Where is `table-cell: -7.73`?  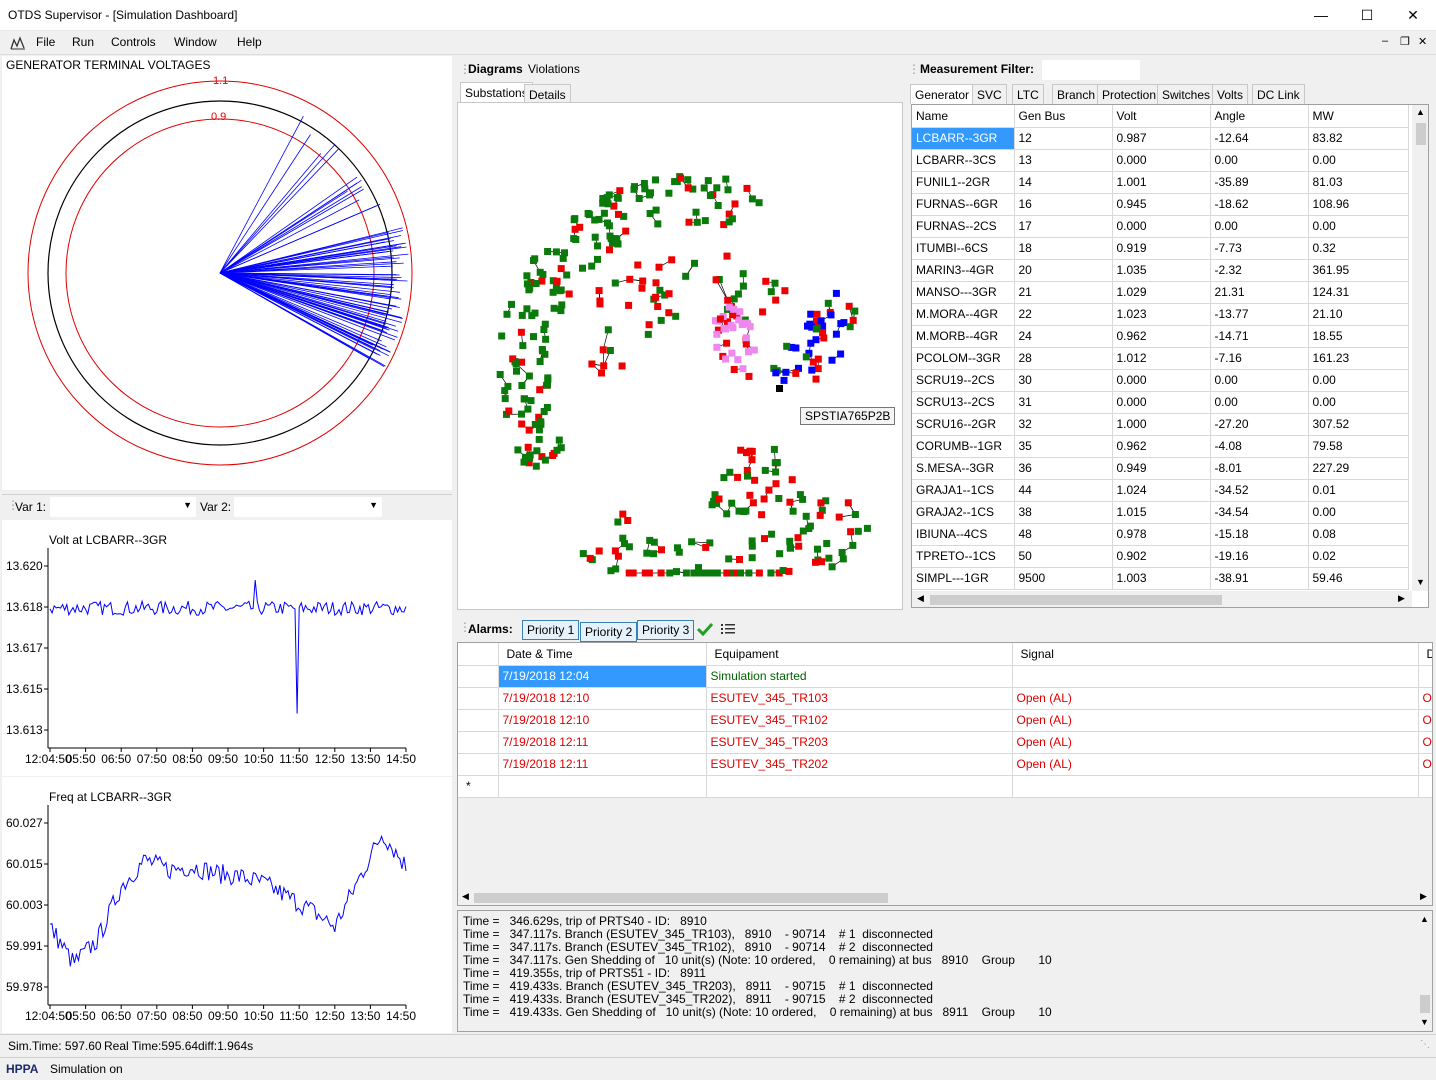
table-cell: -7.73 is located at coordinates (1259, 248).